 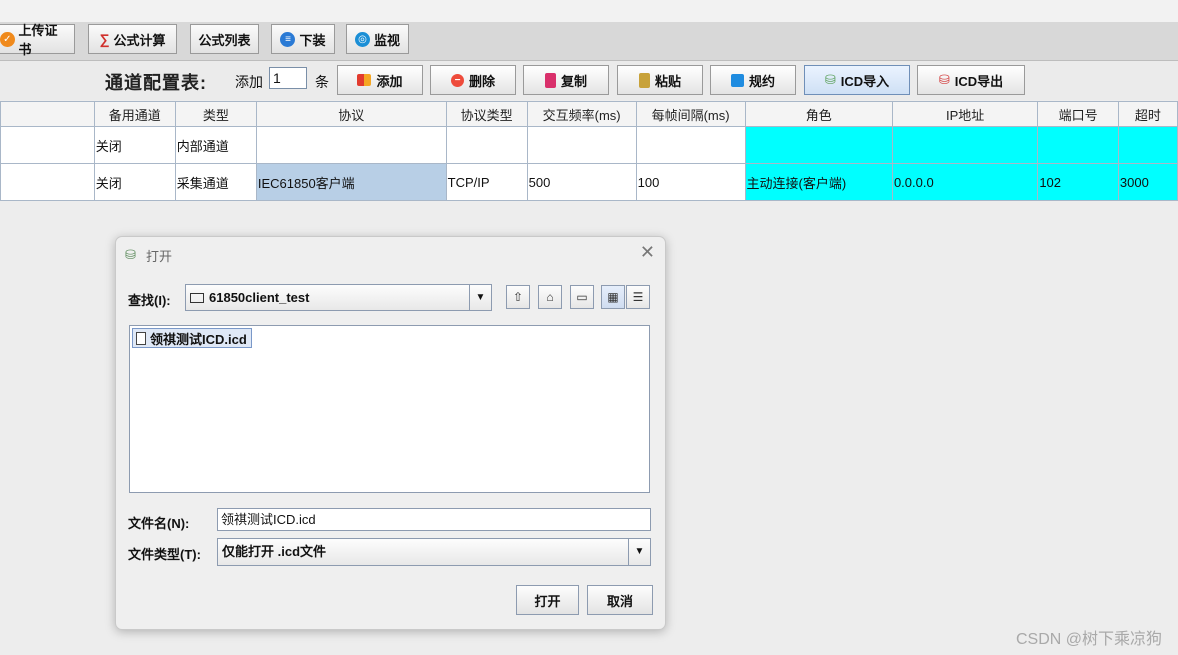 I want to click on add-count-input: 1, so click(x=288, y=78).